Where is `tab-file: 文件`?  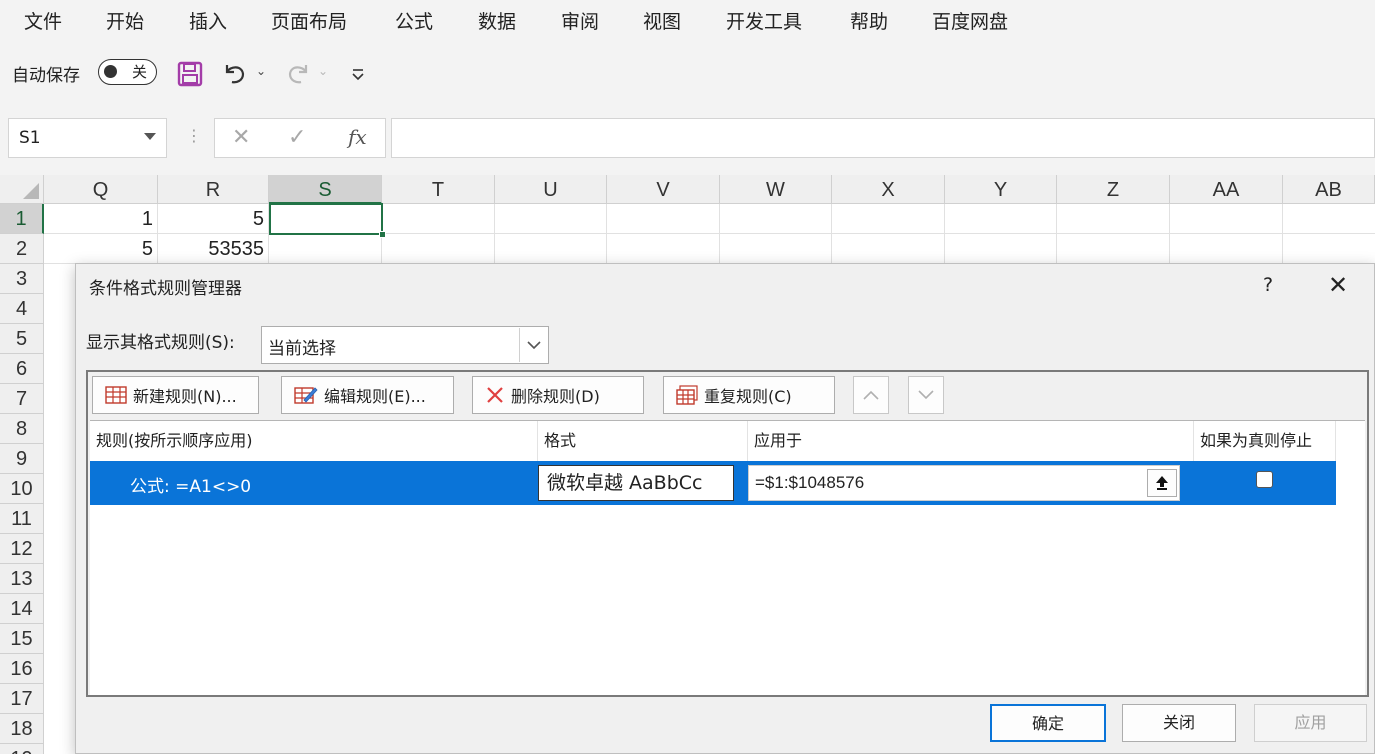
tab-file: 文件 is located at coordinates (43, 20).